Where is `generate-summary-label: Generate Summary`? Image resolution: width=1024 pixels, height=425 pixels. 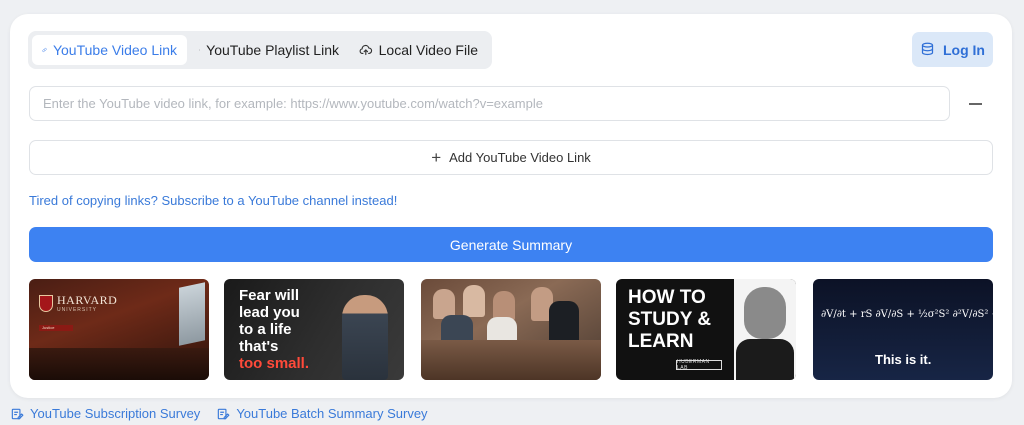 generate-summary-label: Generate Summary is located at coordinates (511, 244).